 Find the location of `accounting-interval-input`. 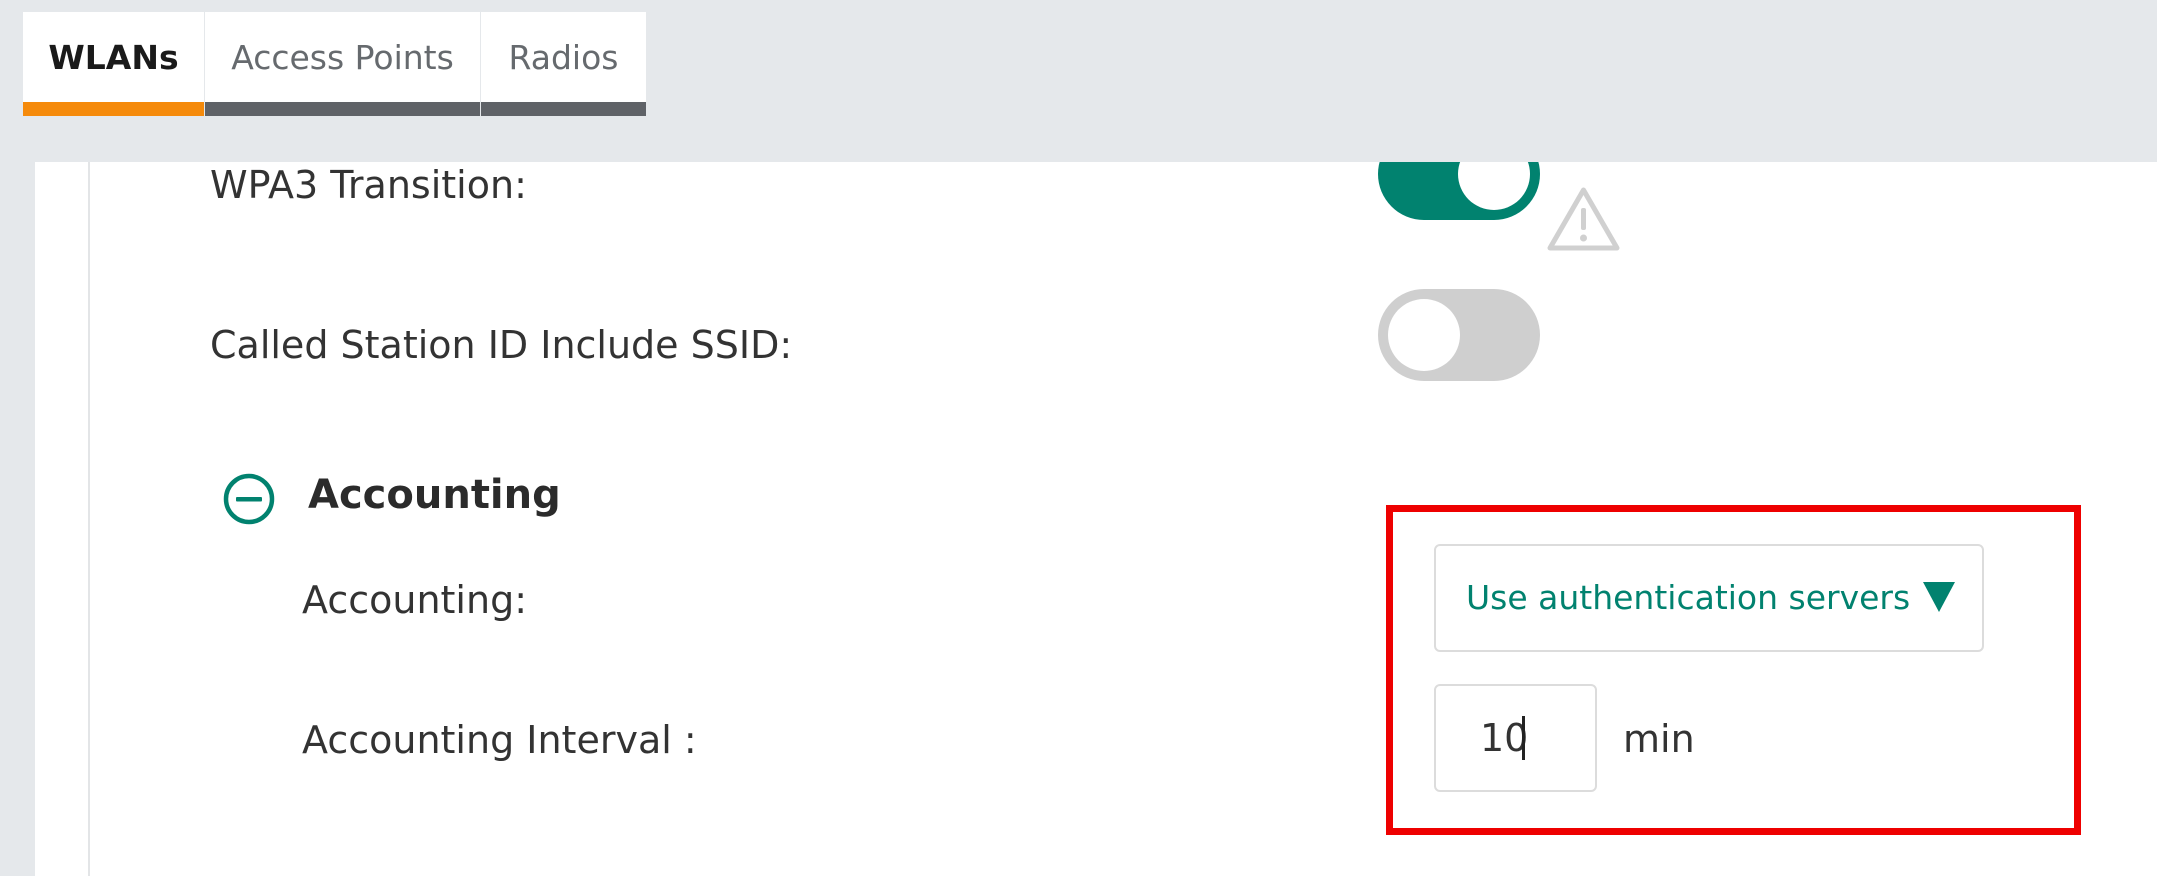

accounting-interval-input is located at coordinates (1515, 738).